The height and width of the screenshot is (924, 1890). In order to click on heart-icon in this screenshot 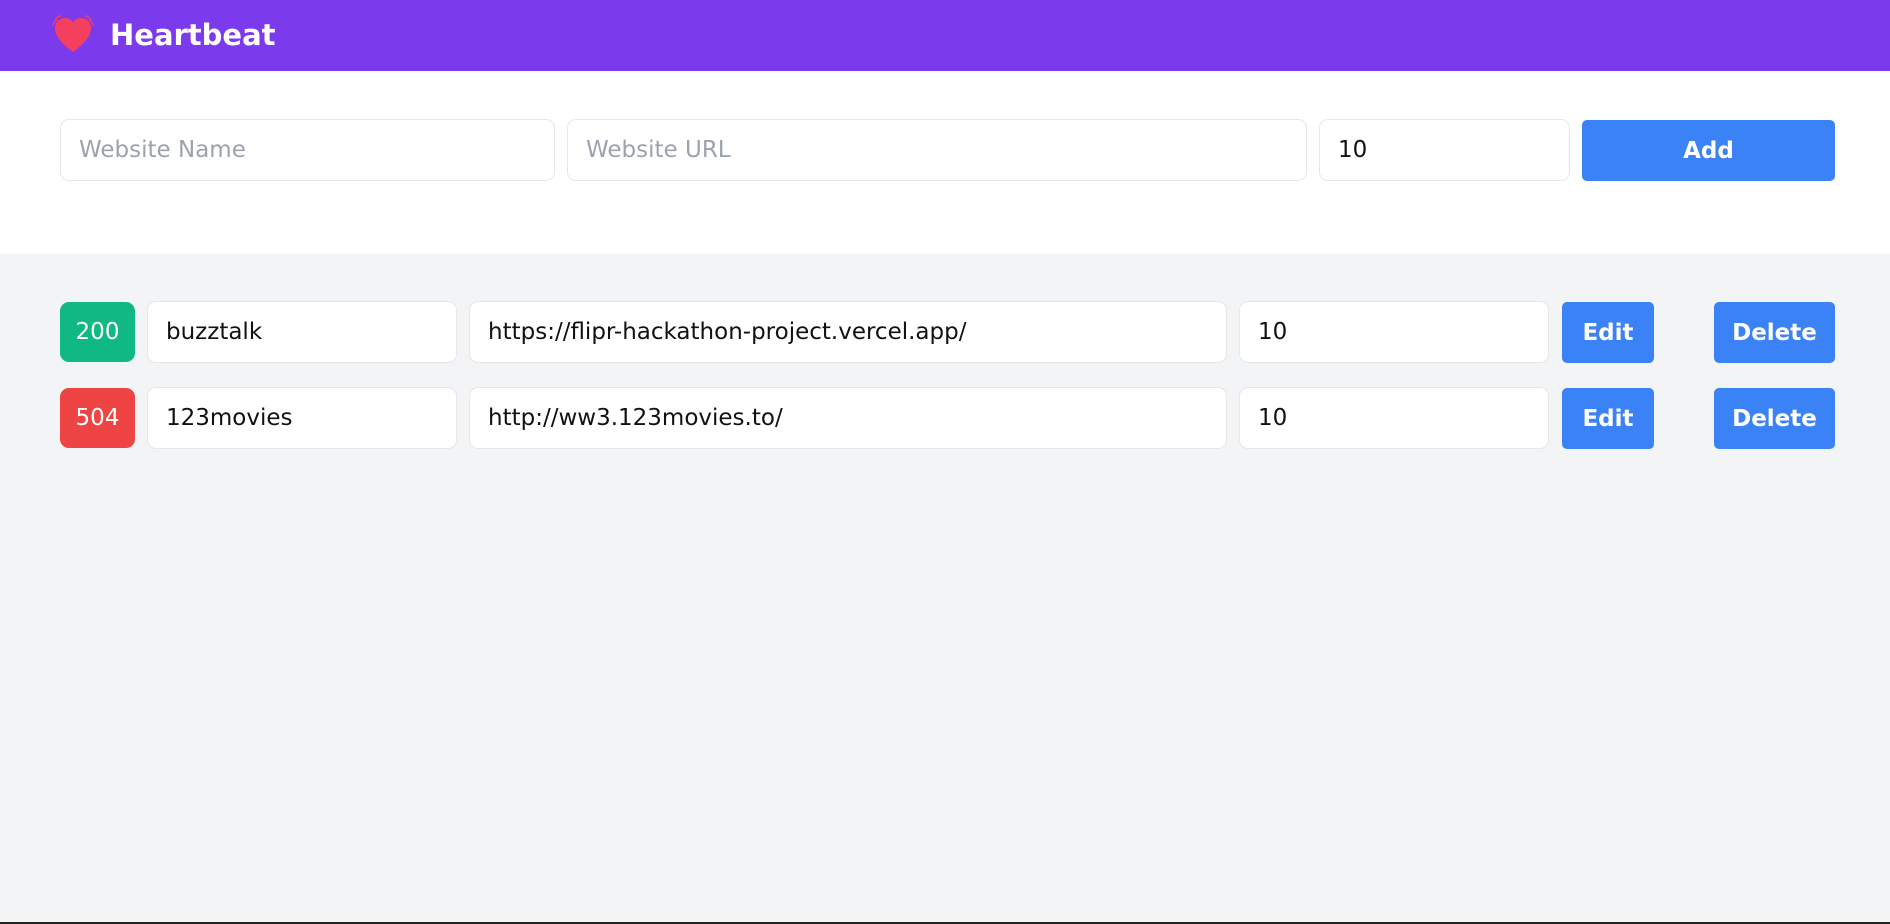, I will do `click(73, 35)`.